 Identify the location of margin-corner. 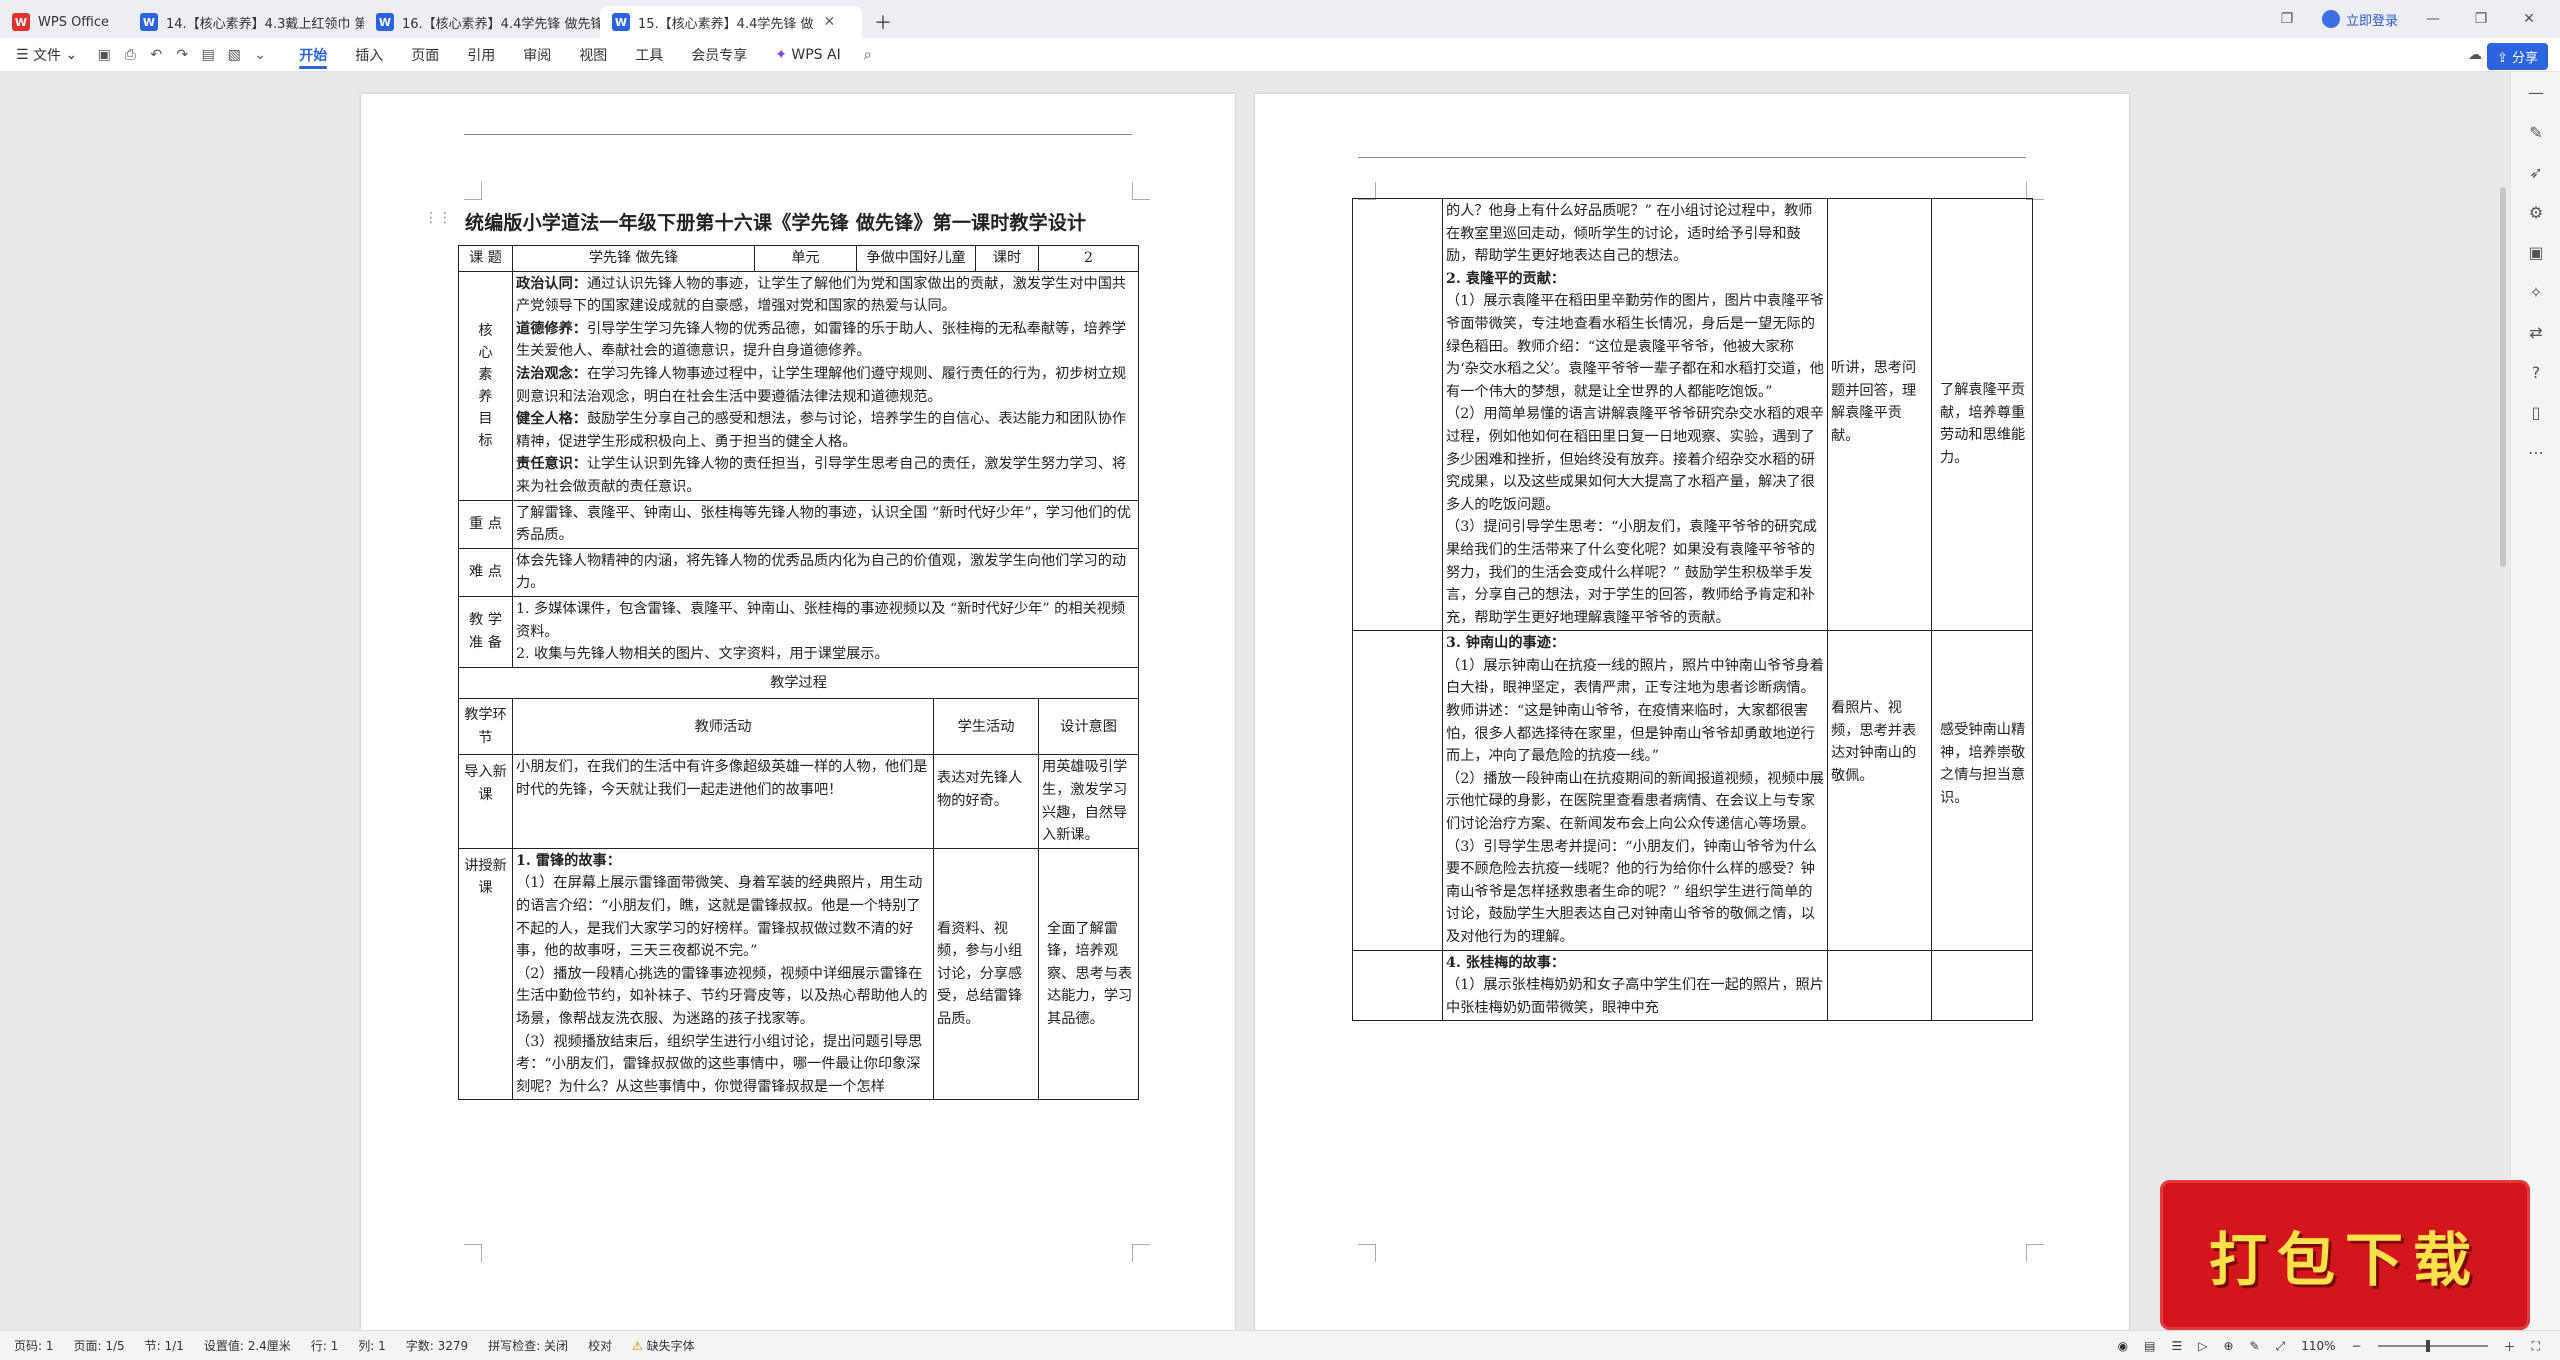
(1141, 1253).